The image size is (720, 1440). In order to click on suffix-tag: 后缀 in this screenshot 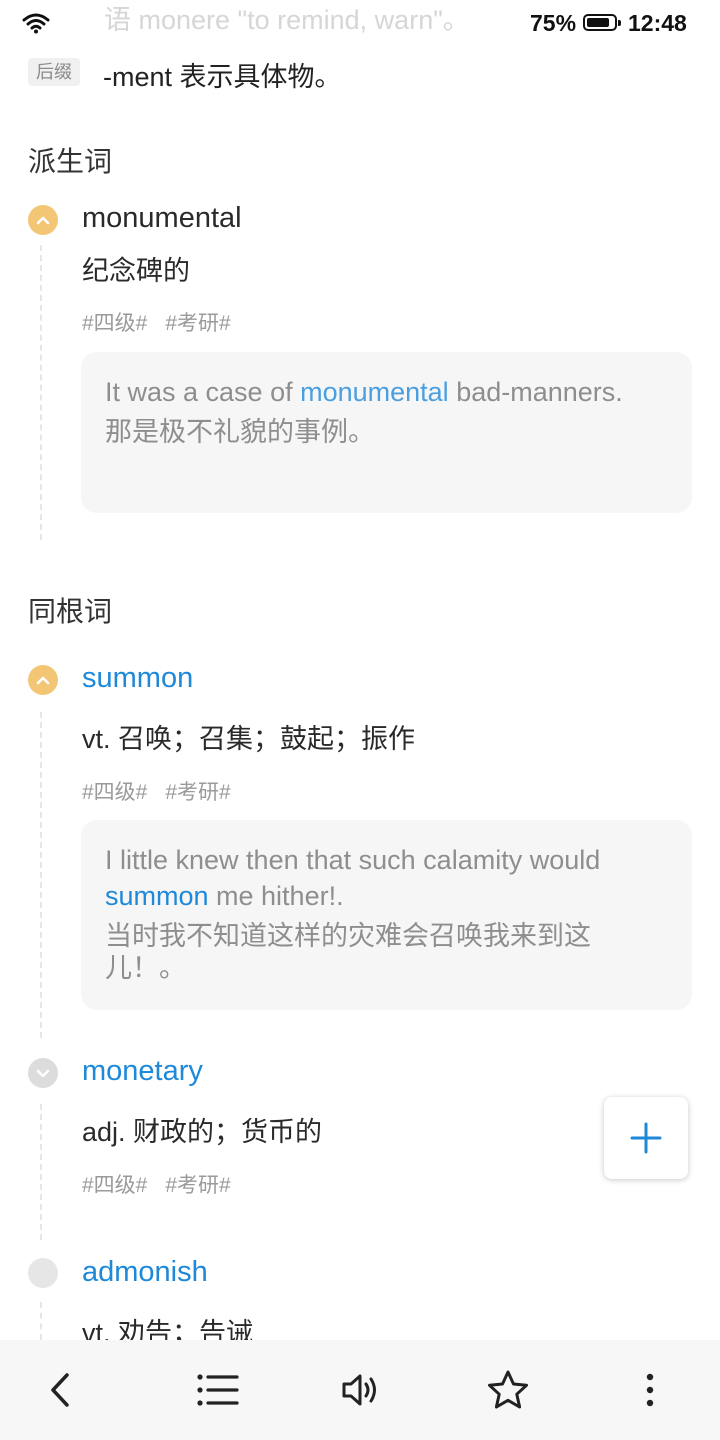, I will do `click(54, 72)`.